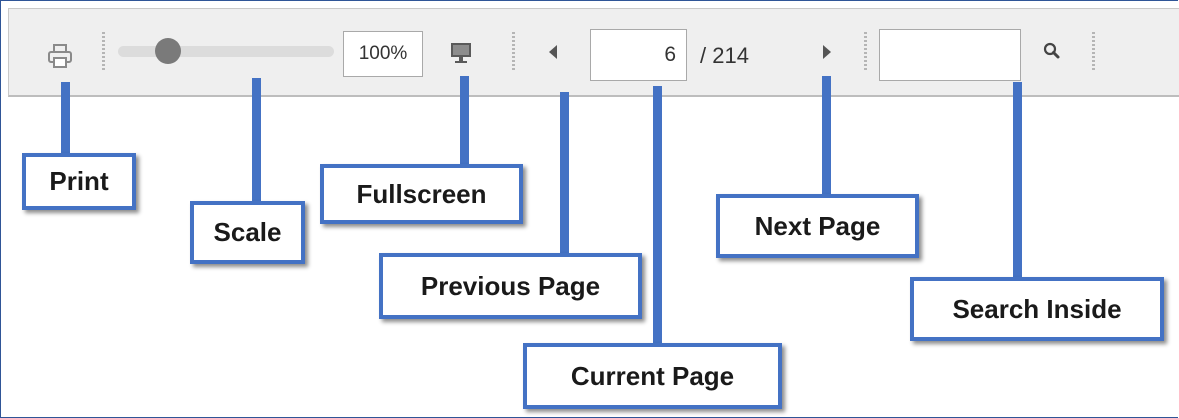  Describe the element at coordinates (65, 120) in the screenshot. I see `callout-line-print` at that location.